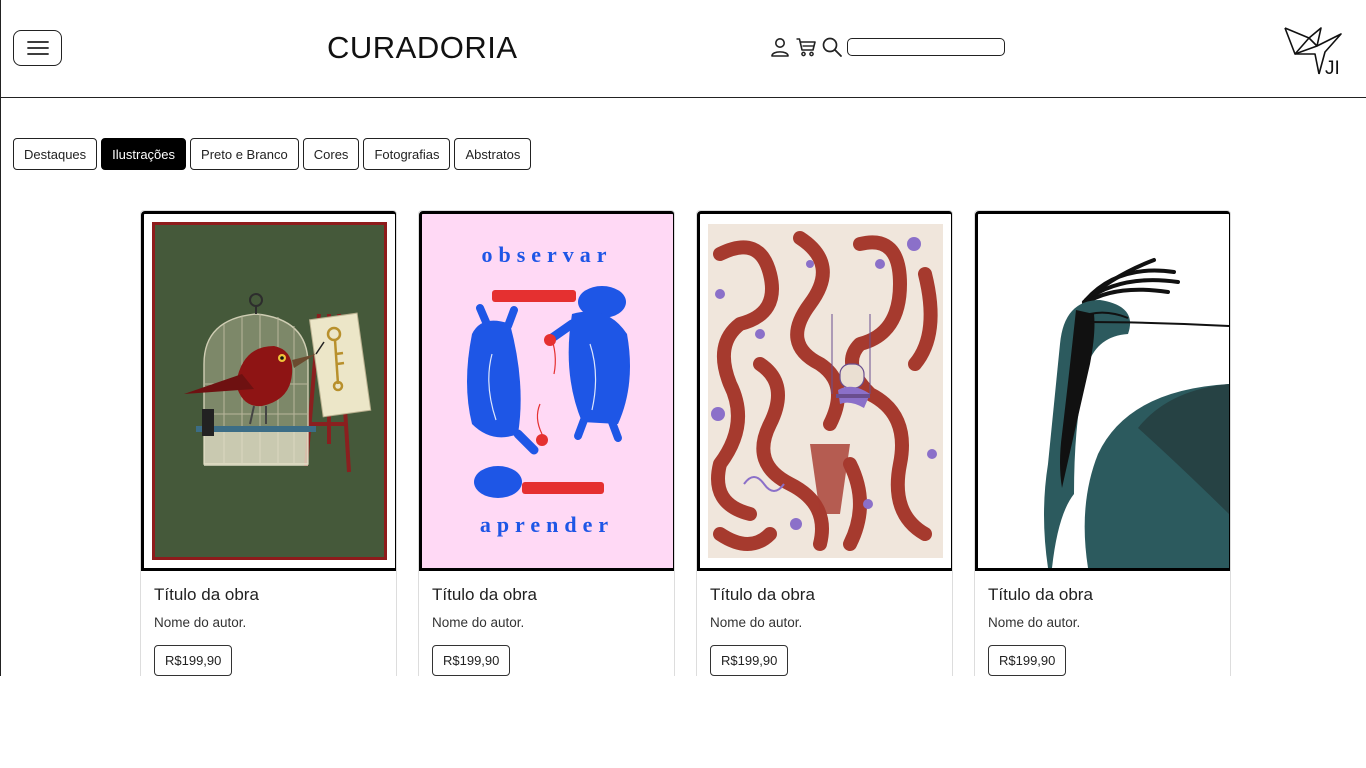 The width and height of the screenshot is (1366, 768). Describe the element at coordinates (144, 154) in the screenshot. I see `tab-ilustracoes: Ilustrações` at that location.